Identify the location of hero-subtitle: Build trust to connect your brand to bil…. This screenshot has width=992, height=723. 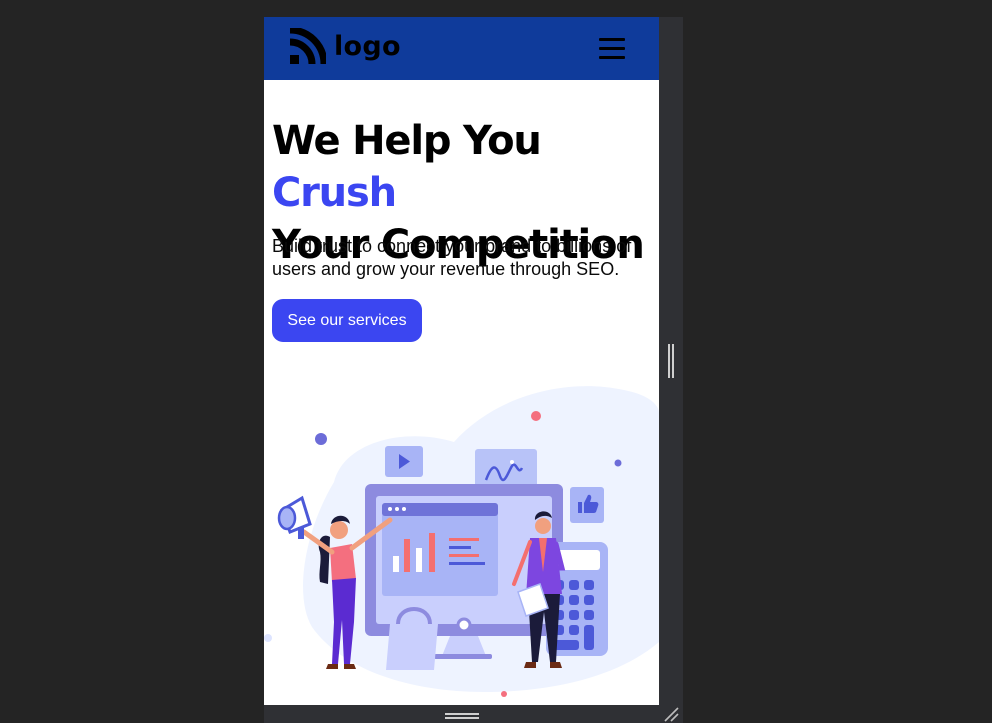
(452, 257).